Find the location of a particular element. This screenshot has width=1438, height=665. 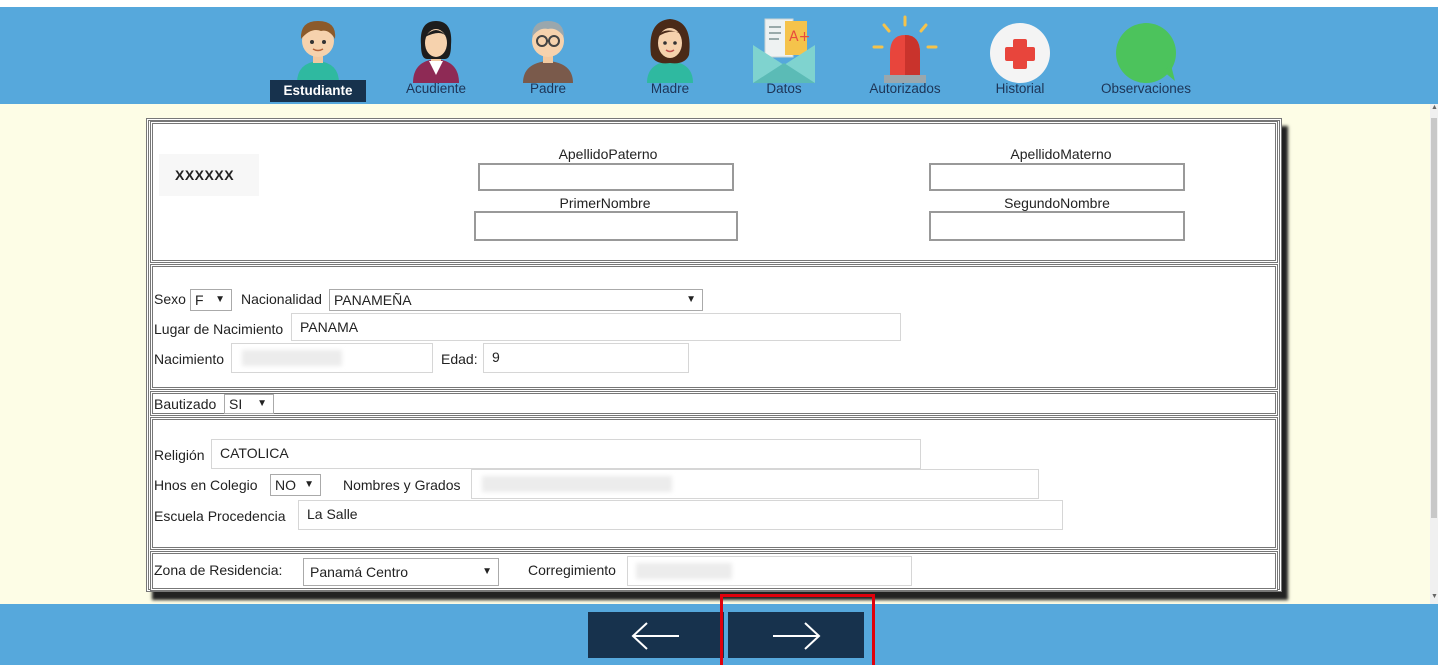

bottom-nav-bar is located at coordinates (719, 634).